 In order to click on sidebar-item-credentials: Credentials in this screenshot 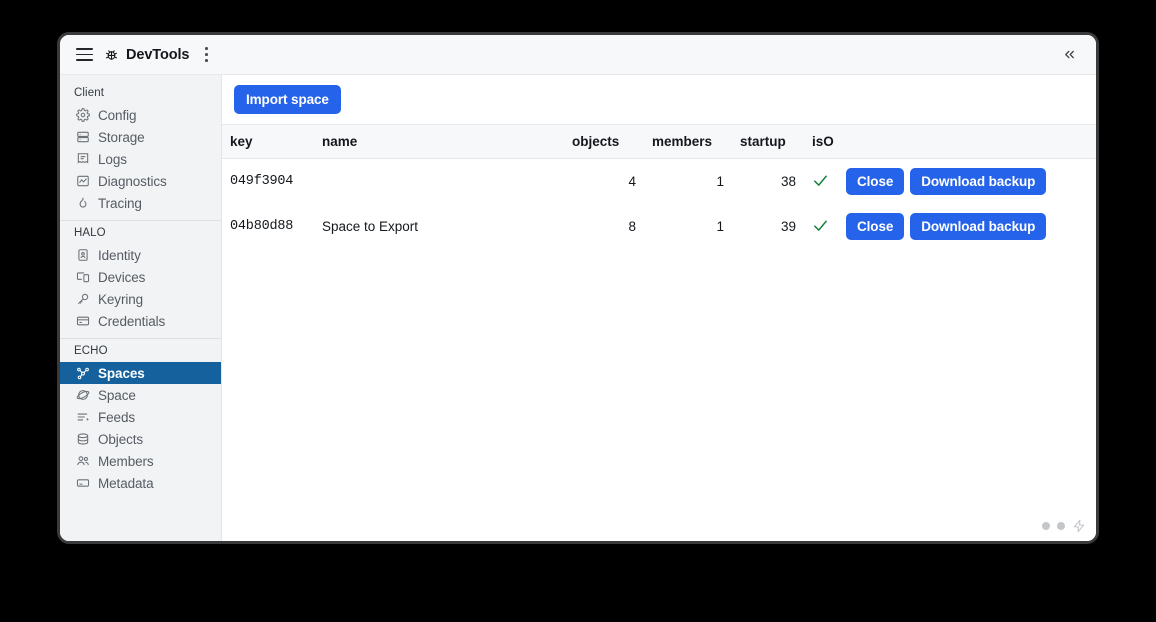, I will do `click(140, 321)`.